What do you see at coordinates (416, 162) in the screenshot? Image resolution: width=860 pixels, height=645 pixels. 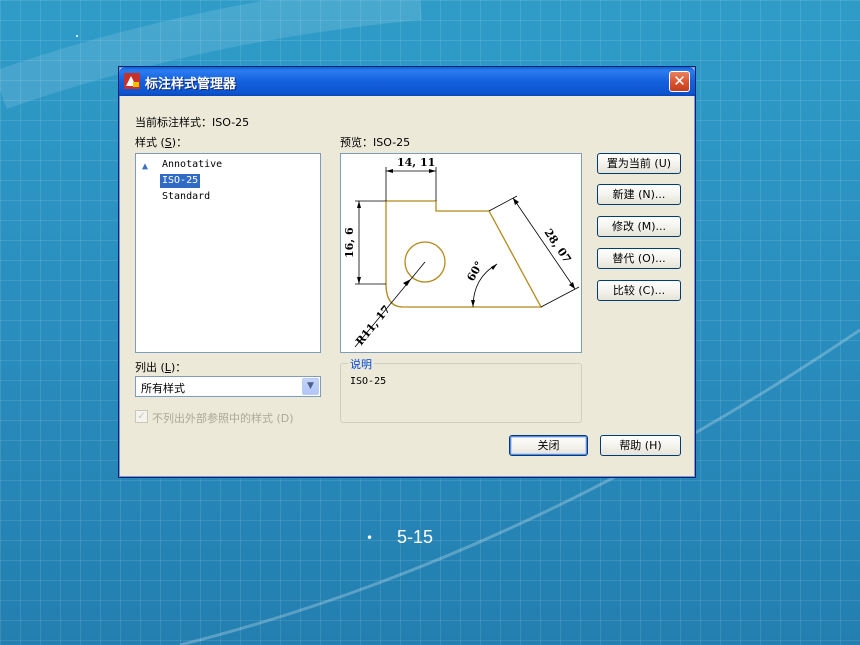 I see `dim-top: 14, 11` at bounding box center [416, 162].